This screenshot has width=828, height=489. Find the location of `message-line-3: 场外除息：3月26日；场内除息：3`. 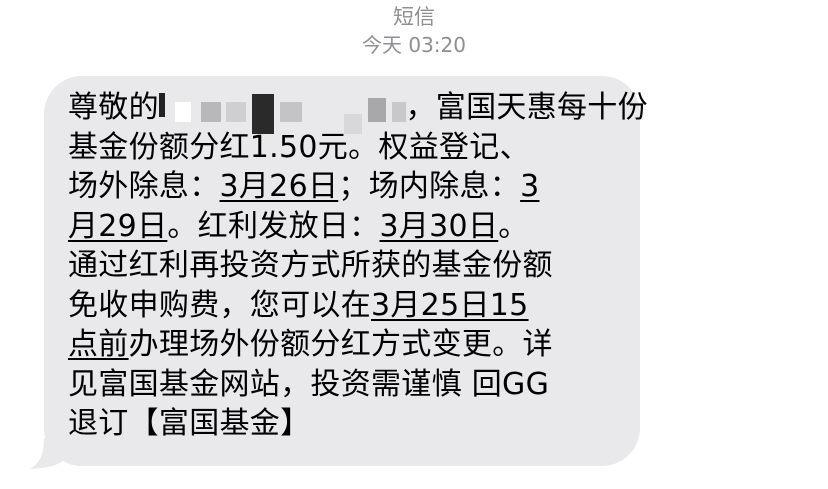

message-line-3: 场外除息：3月26日；场内除息：3 is located at coordinates (344, 187).